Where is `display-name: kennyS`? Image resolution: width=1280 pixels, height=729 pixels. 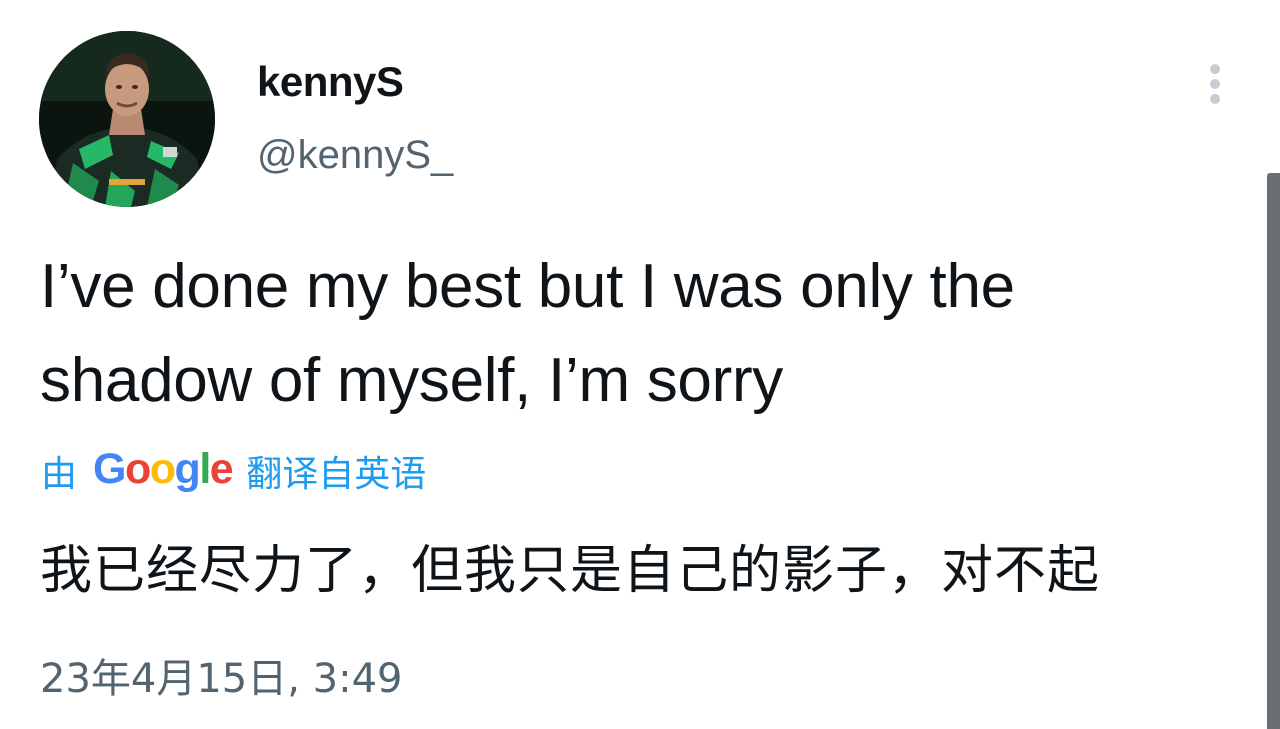 display-name: kennyS is located at coordinates (330, 82).